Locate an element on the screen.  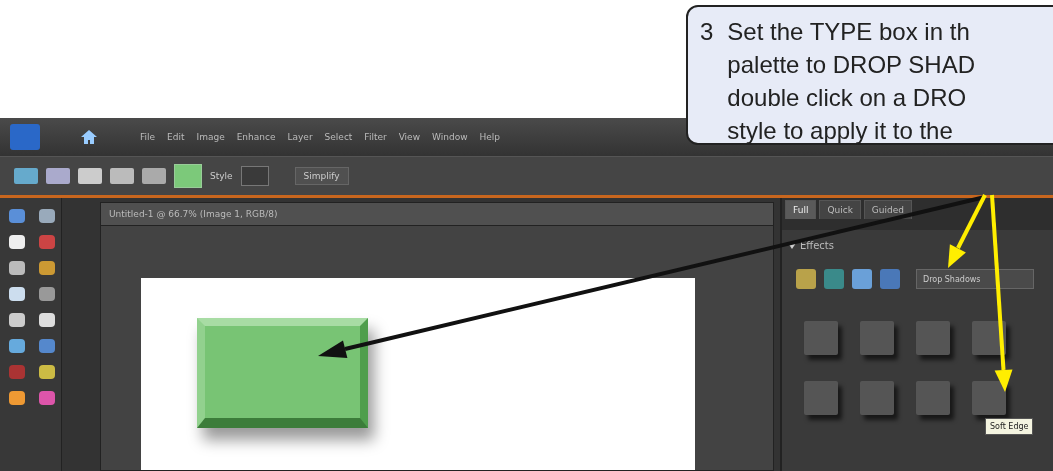
section-title: Effects is located at coordinates (817, 245).